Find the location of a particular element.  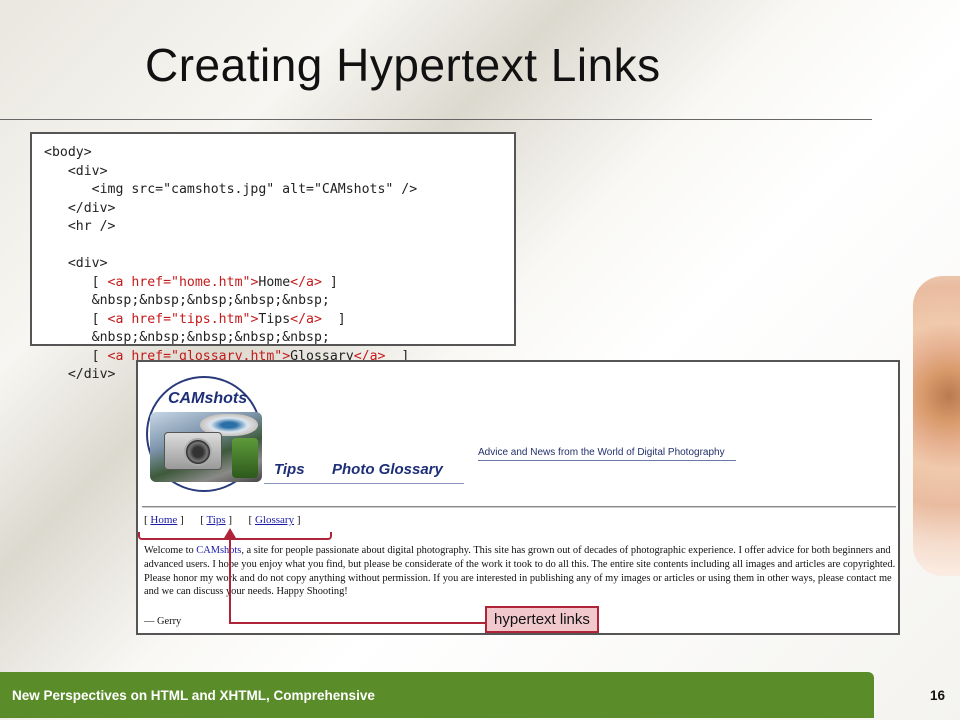

banner-divider is located at coordinates (364, 483).